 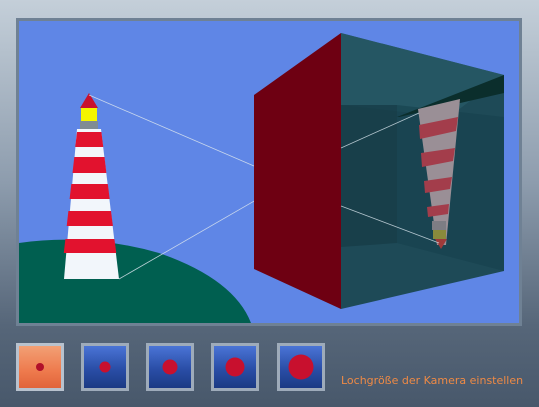 What do you see at coordinates (432, 380) in the screenshot?
I see `aperture-caption: Lochgröße der Kamera einstellen` at bounding box center [432, 380].